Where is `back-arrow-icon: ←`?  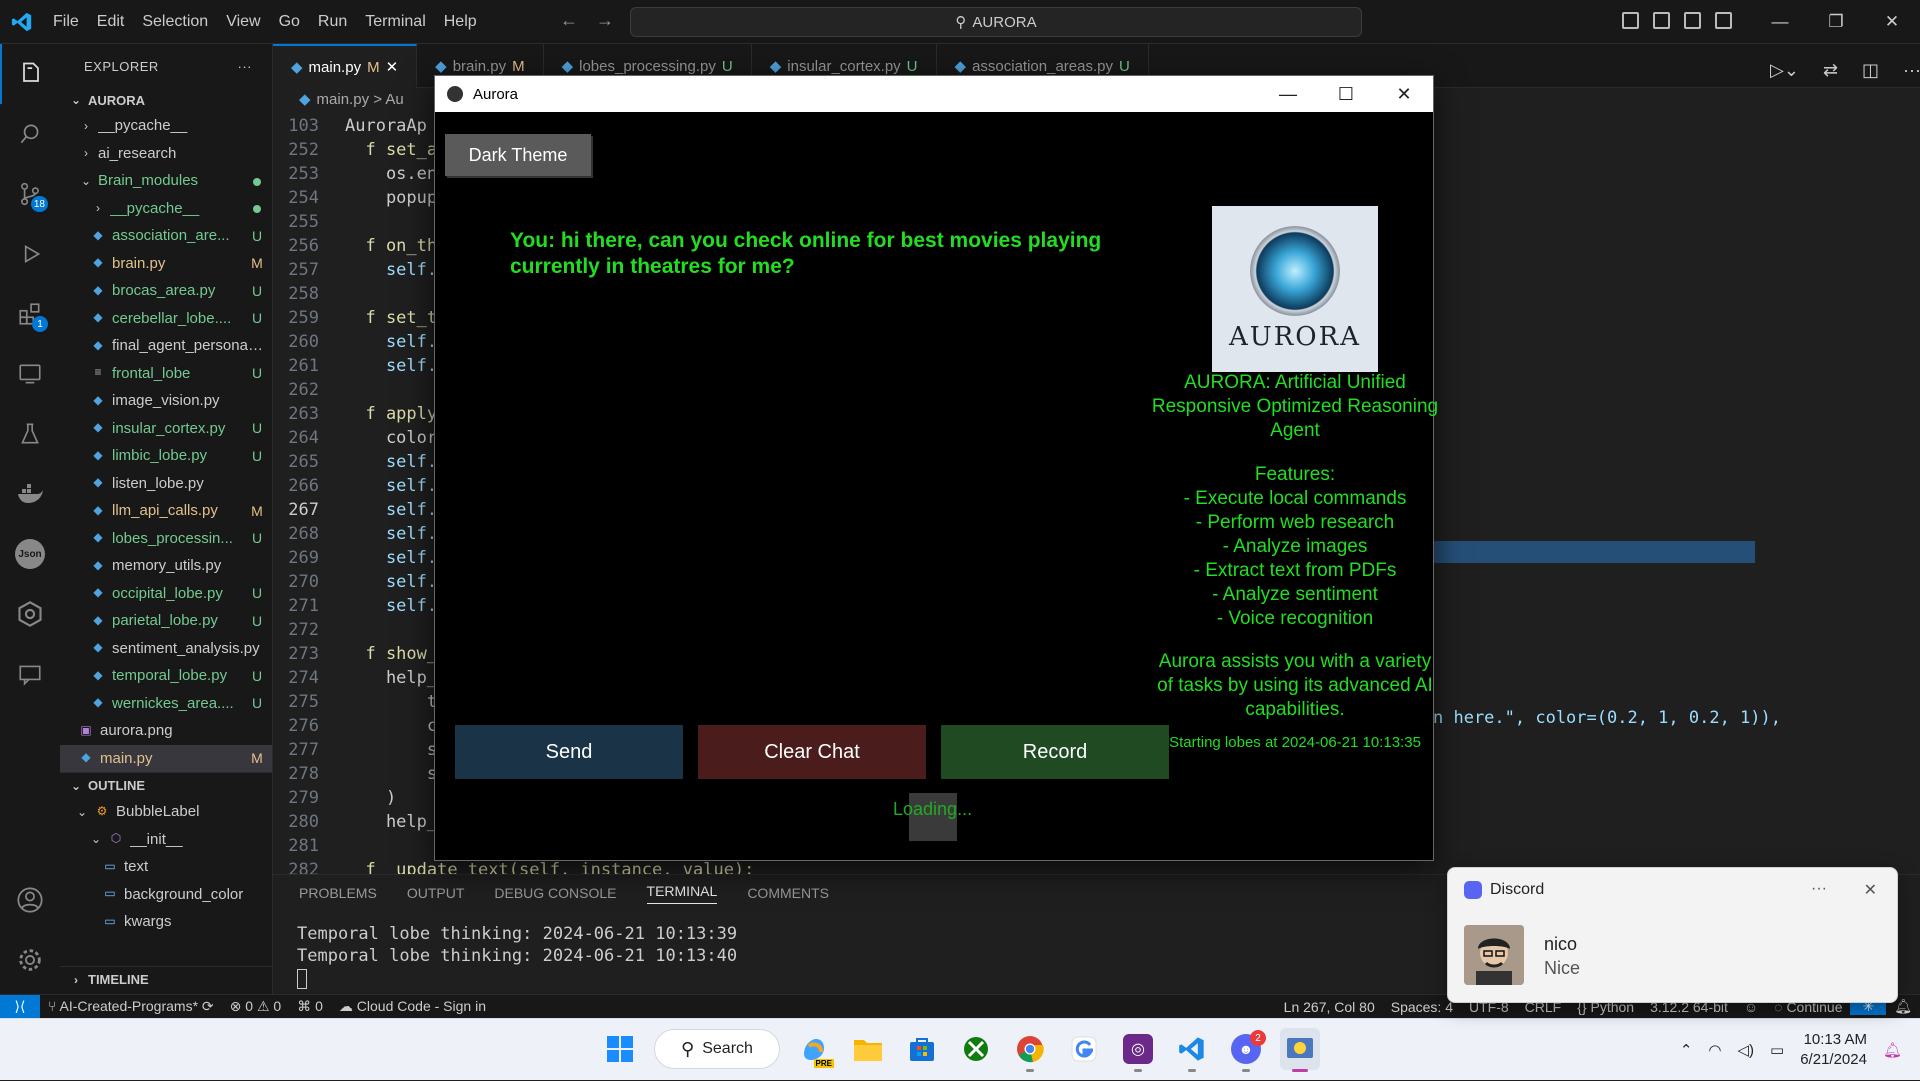
back-arrow-icon: ← is located at coordinates (569, 20).